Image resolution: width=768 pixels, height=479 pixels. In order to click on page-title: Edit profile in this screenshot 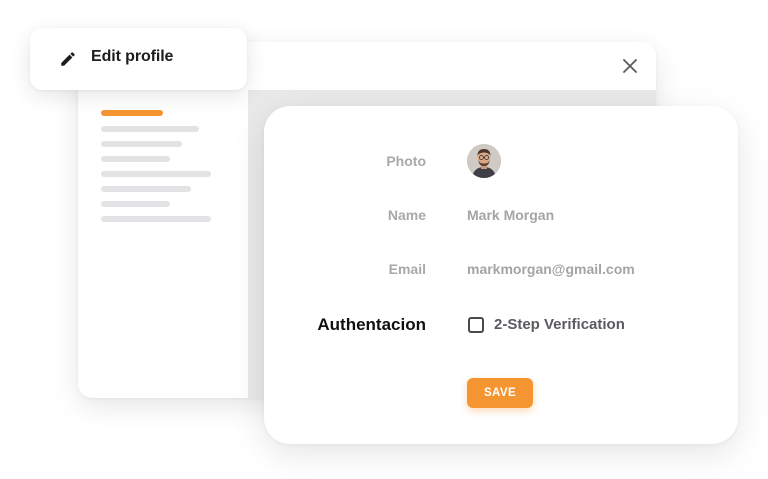, I will do `click(132, 56)`.